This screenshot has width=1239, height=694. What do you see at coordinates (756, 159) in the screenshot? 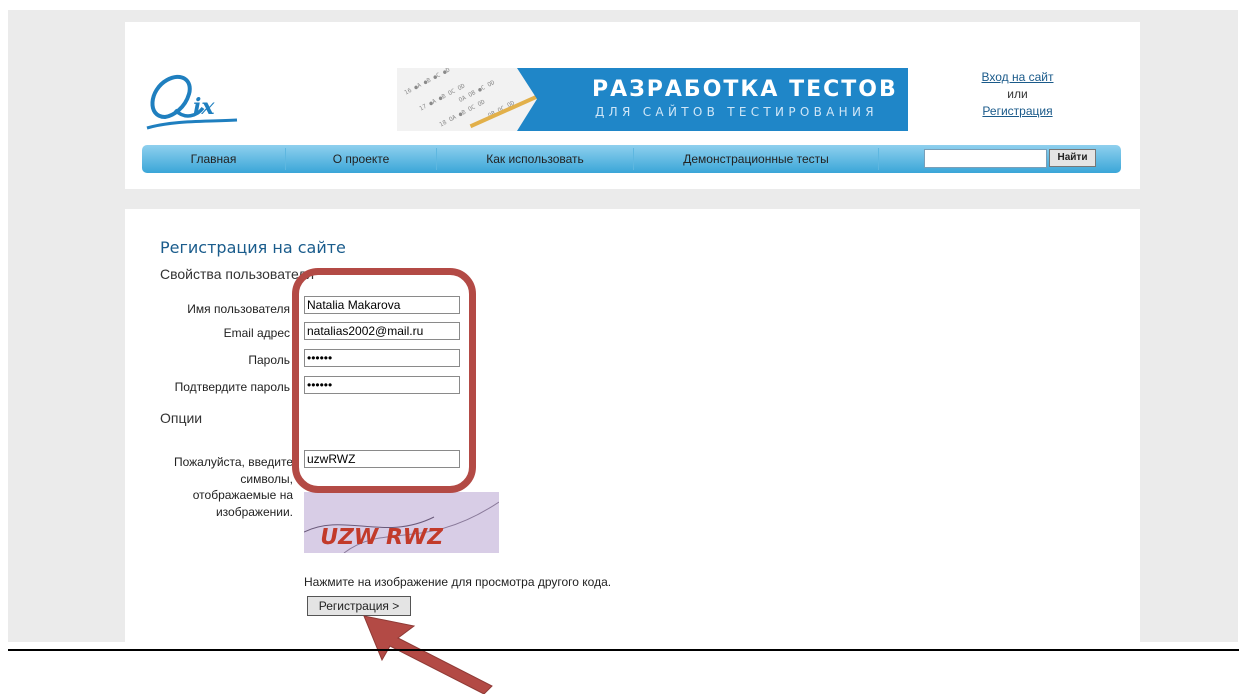
I see `nav-item-demo-tests: Демонстрационные тесты` at bounding box center [756, 159].